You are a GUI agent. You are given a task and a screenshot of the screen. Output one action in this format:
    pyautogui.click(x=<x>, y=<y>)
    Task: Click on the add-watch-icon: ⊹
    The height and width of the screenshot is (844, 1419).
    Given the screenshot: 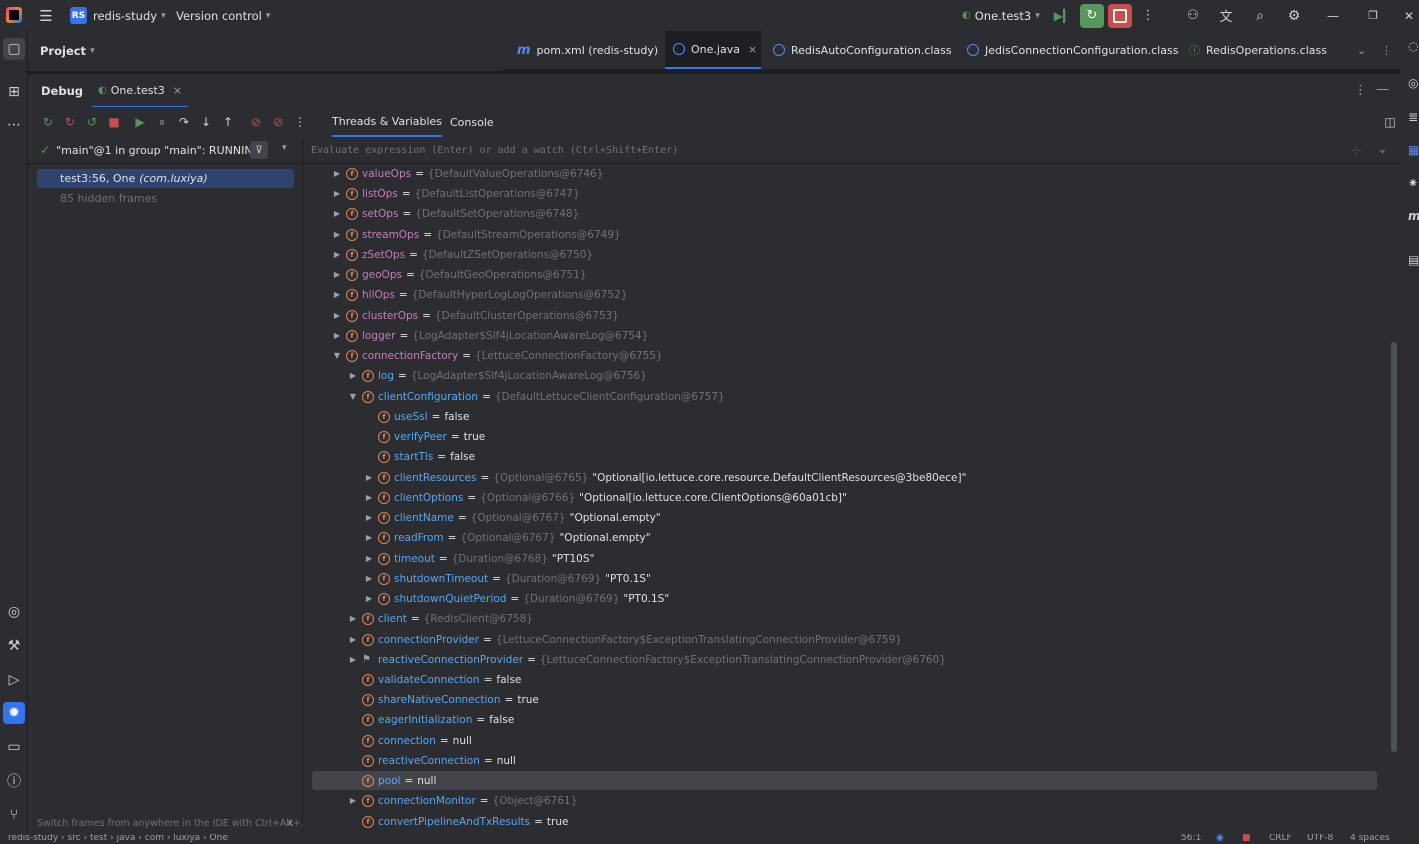 What is the action you would take?
    pyautogui.click(x=1356, y=150)
    